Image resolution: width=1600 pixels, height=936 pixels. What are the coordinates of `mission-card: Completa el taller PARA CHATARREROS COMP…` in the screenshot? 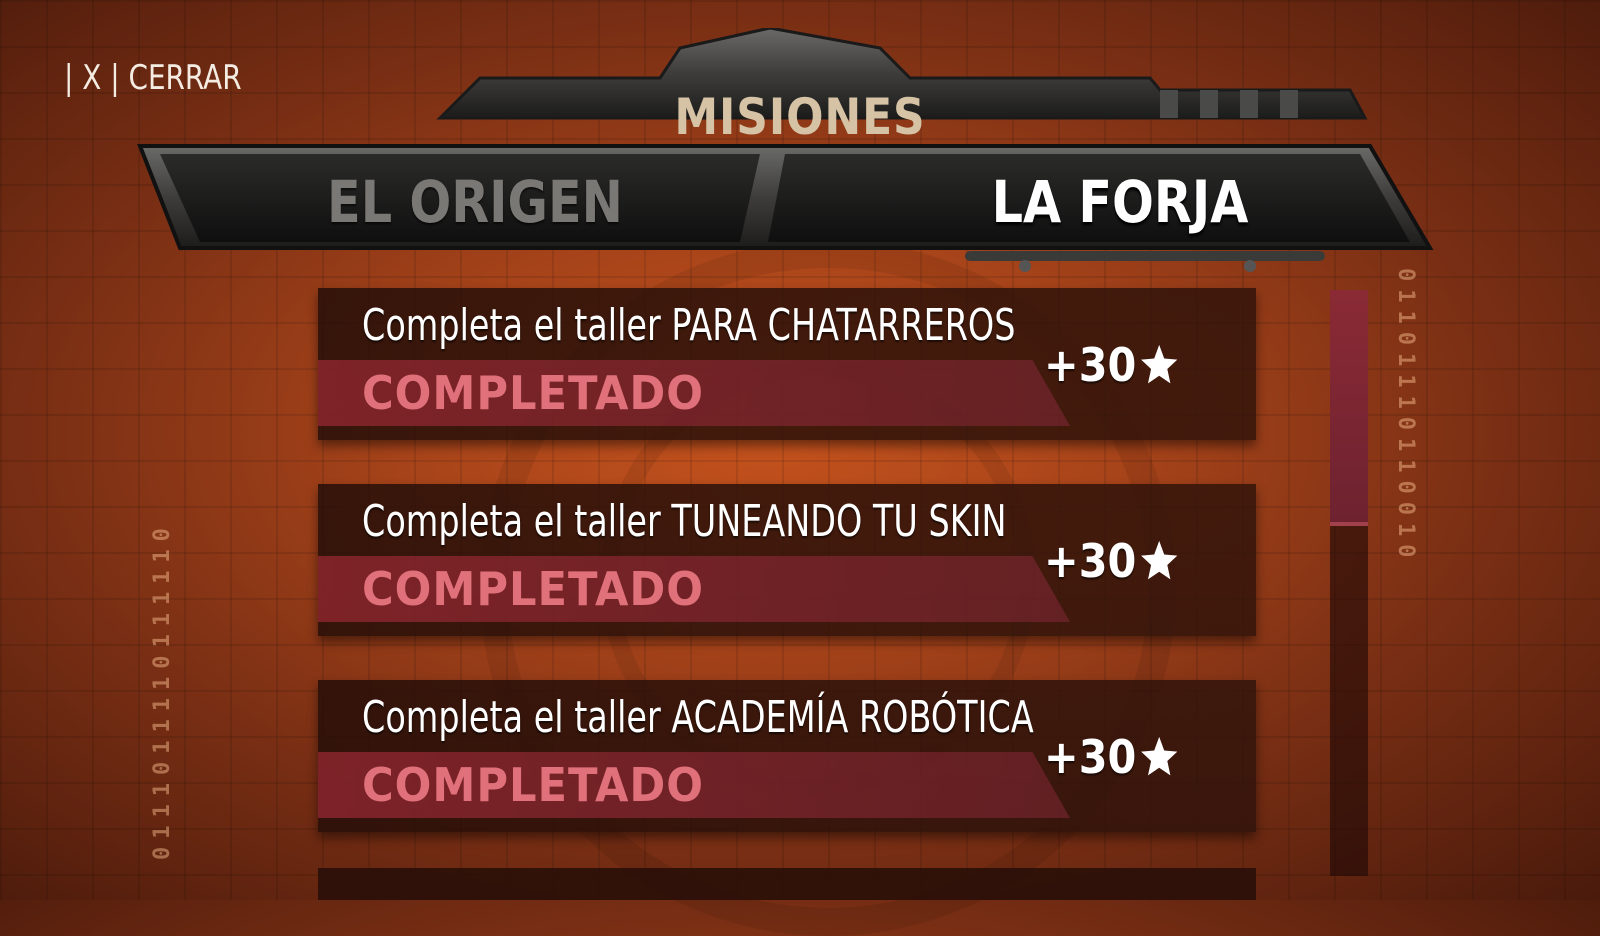 It's located at (787, 364).